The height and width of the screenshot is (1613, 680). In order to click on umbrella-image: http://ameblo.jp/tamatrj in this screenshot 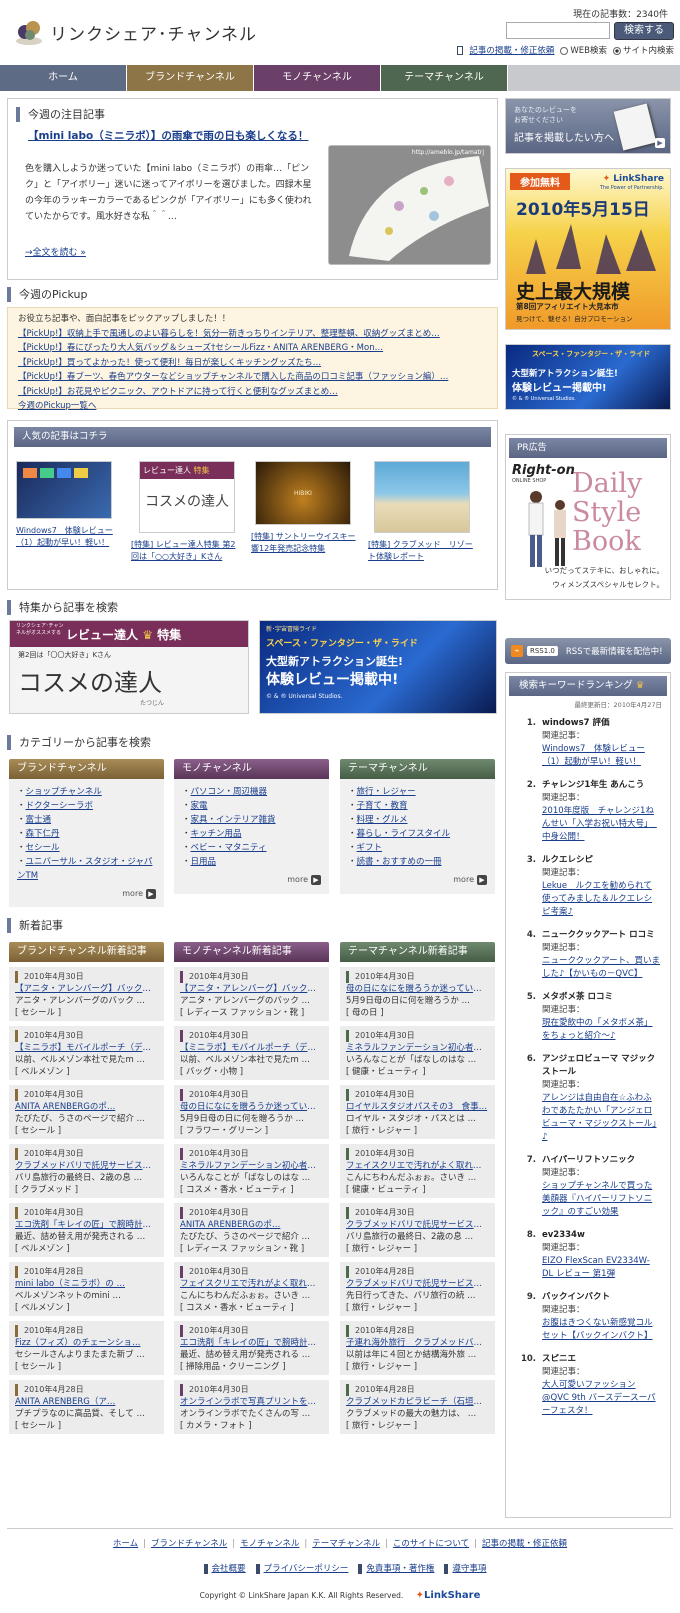, I will do `click(409, 205)`.